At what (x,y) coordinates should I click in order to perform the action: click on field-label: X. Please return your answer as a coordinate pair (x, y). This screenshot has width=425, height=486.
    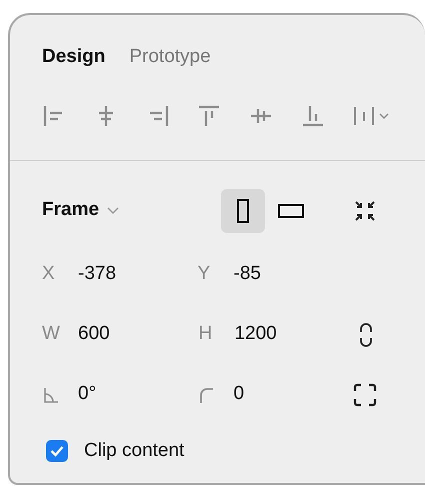
    Looking at the image, I should click on (49, 274).